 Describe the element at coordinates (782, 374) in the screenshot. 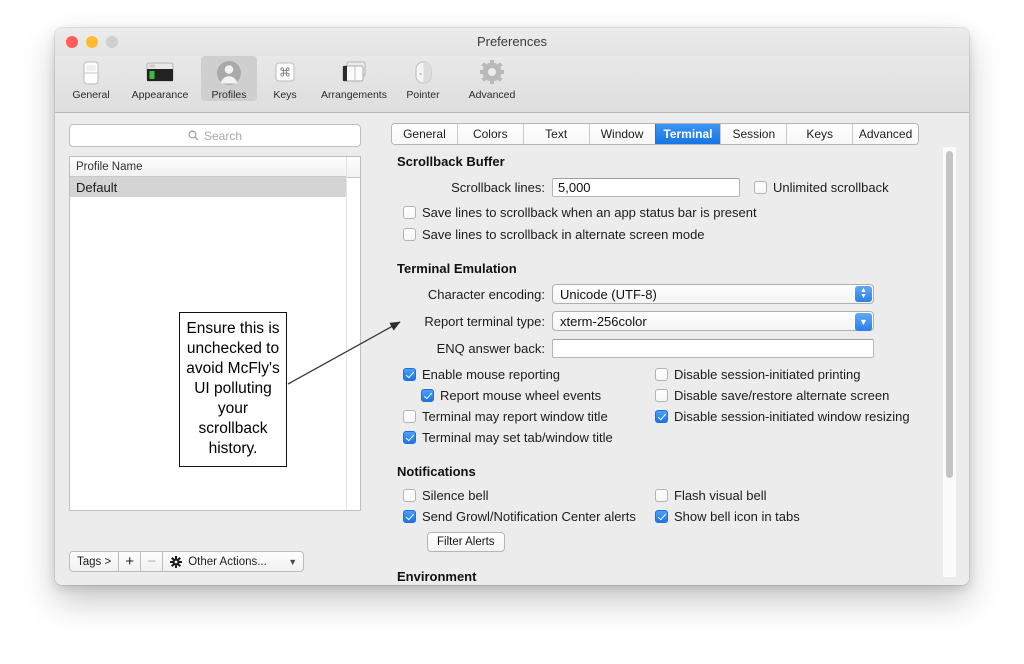

I see `disable-printing-row: Disable session-initiated printing` at that location.